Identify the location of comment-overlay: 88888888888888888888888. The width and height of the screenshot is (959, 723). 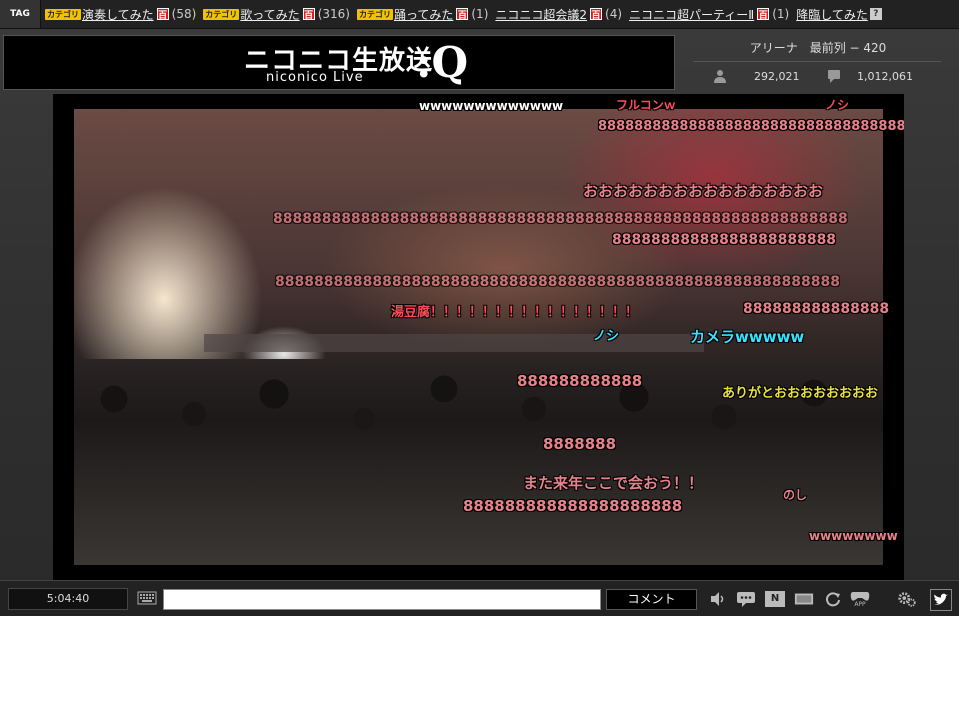
(724, 240).